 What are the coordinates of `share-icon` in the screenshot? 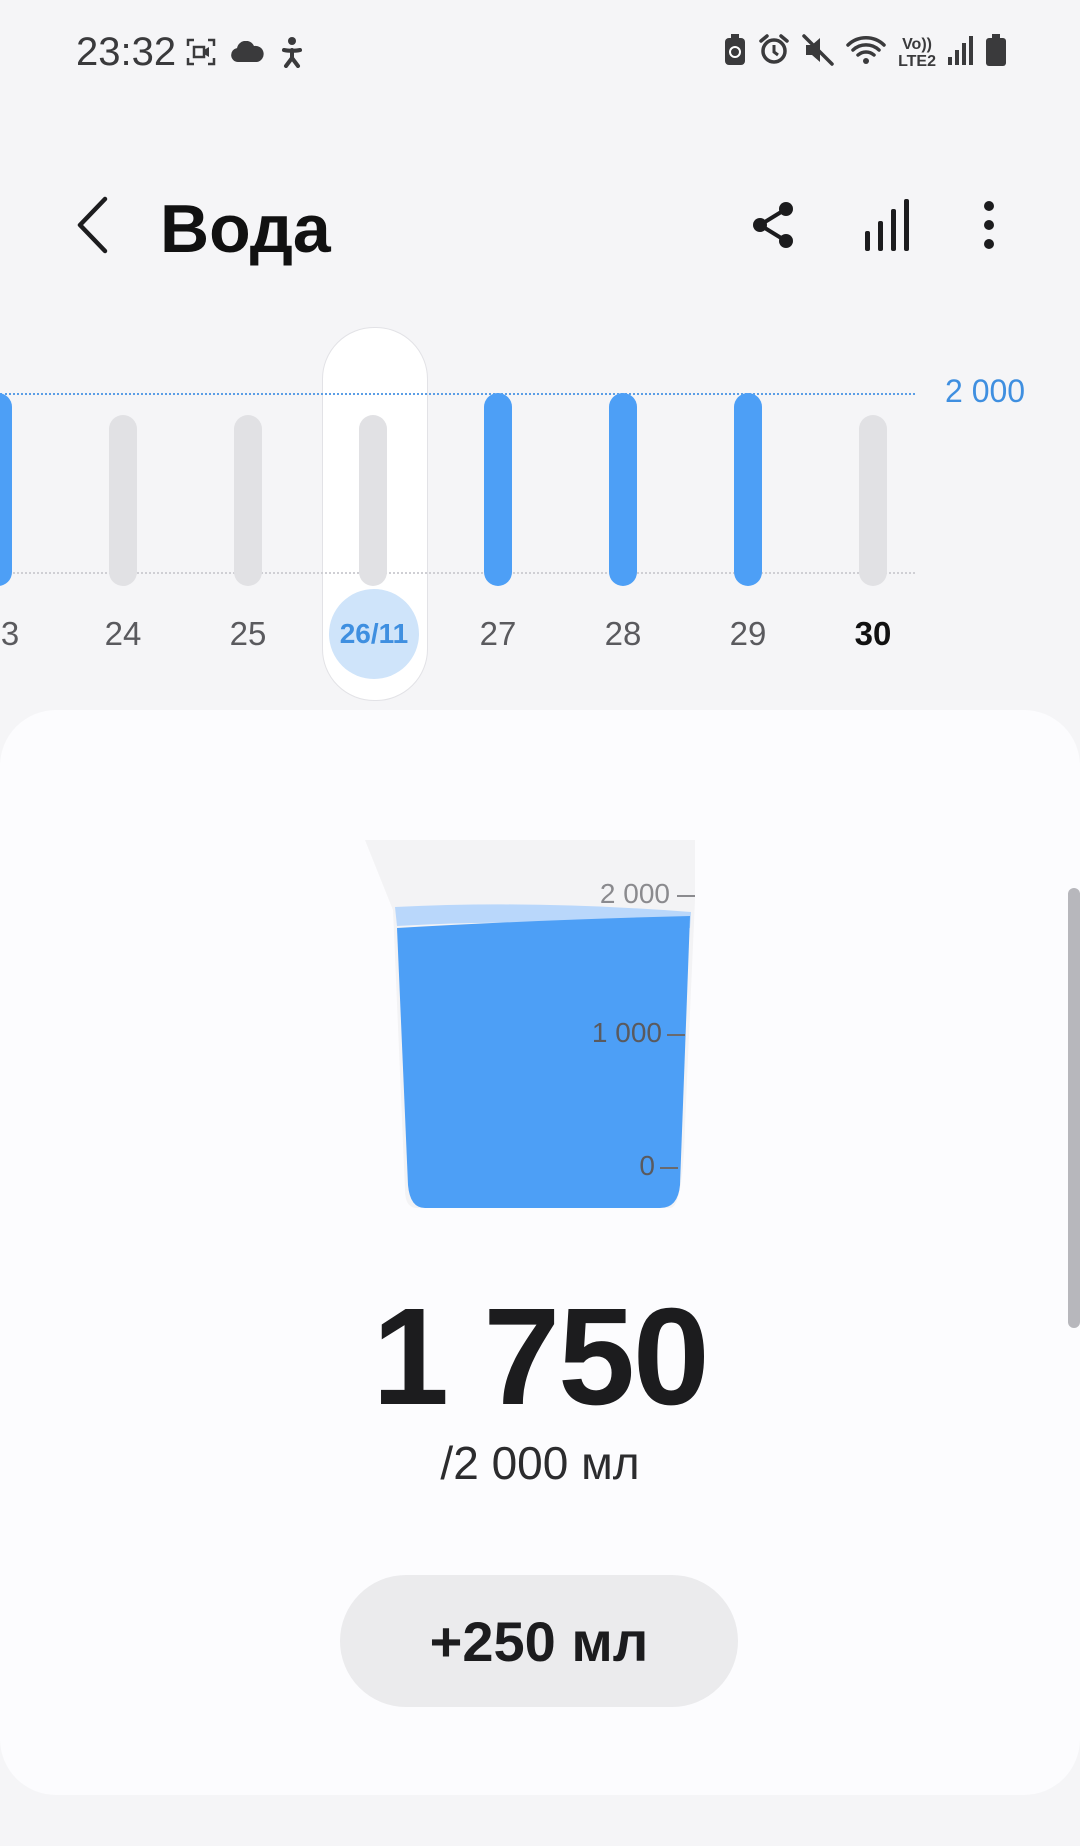 It's located at (773, 227).